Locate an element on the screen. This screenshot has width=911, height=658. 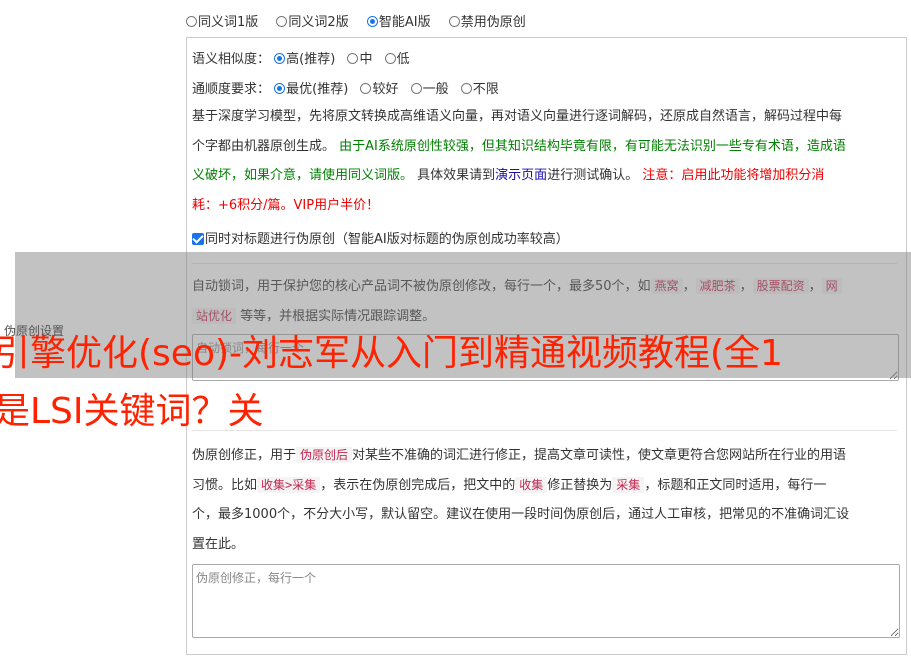
fluency-label: 通顺度要求： is located at coordinates (231, 89).